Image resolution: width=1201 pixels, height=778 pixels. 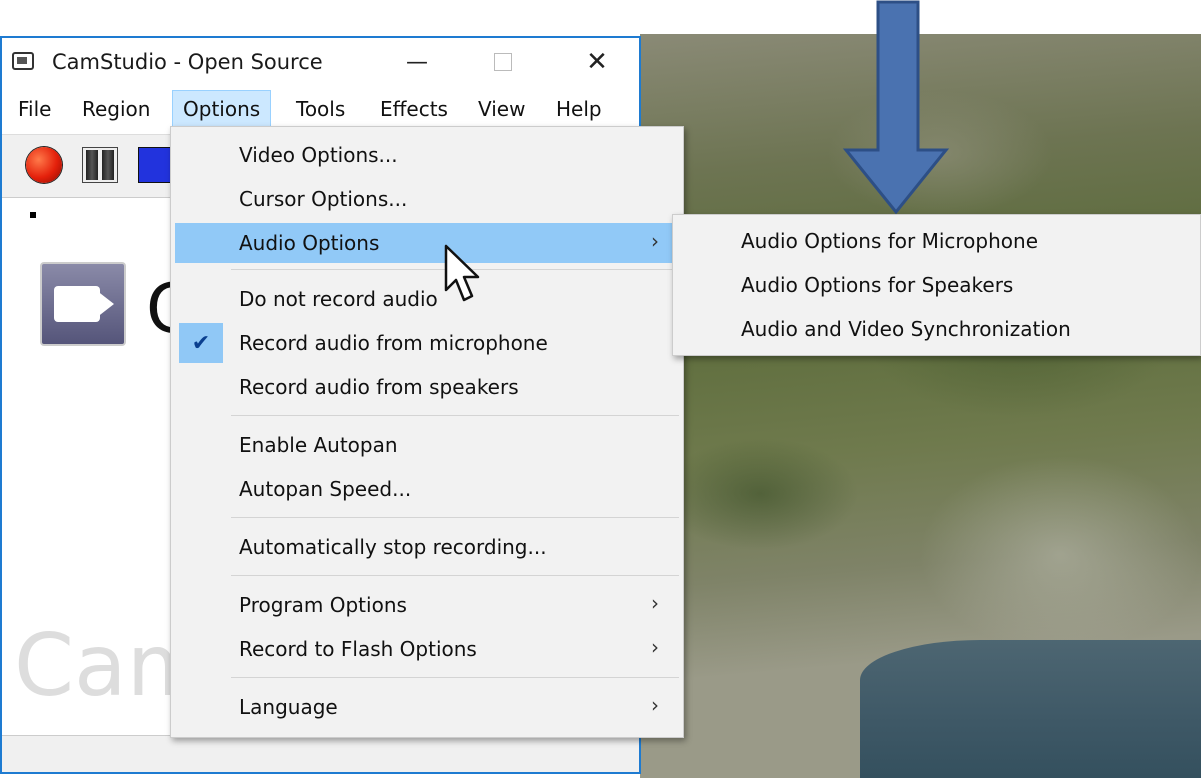 What do you see at coordinates (201, 343) in the screenshot?
I see `checkmark-icon: ✔` at bounding box center [201, 343].